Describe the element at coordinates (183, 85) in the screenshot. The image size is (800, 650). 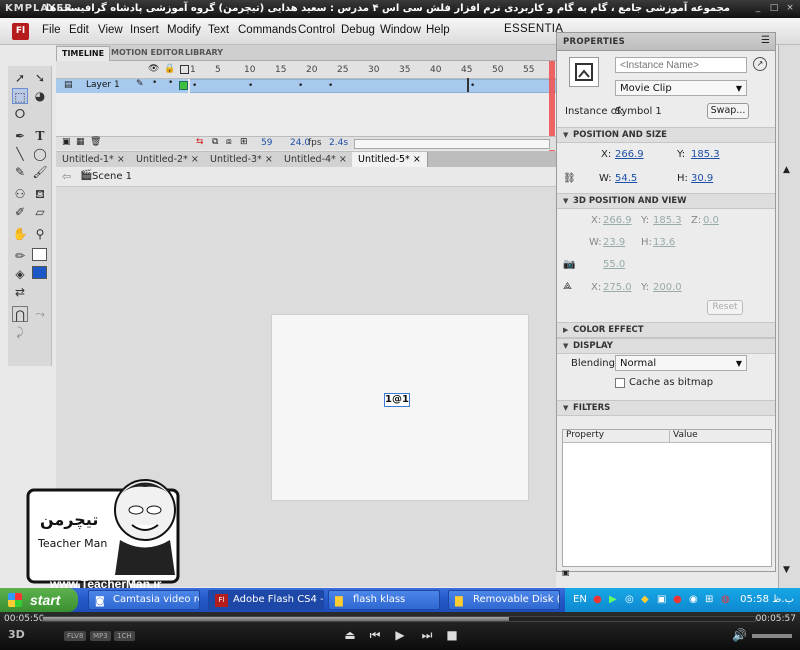
I see `layer-color-swatch` at that location.